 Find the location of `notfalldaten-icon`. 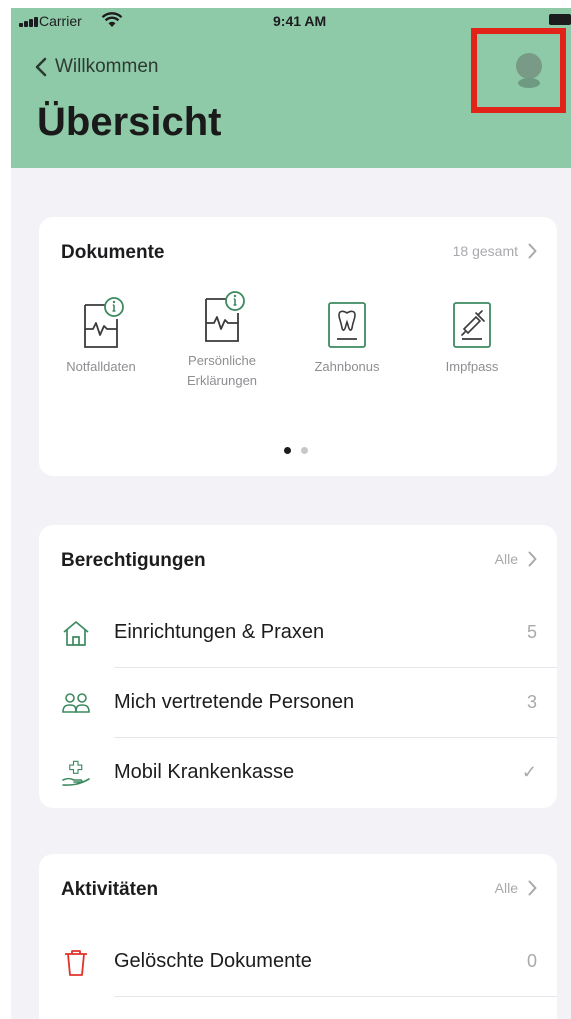

notfalldaten-icon is located at coordinates (104, 322).